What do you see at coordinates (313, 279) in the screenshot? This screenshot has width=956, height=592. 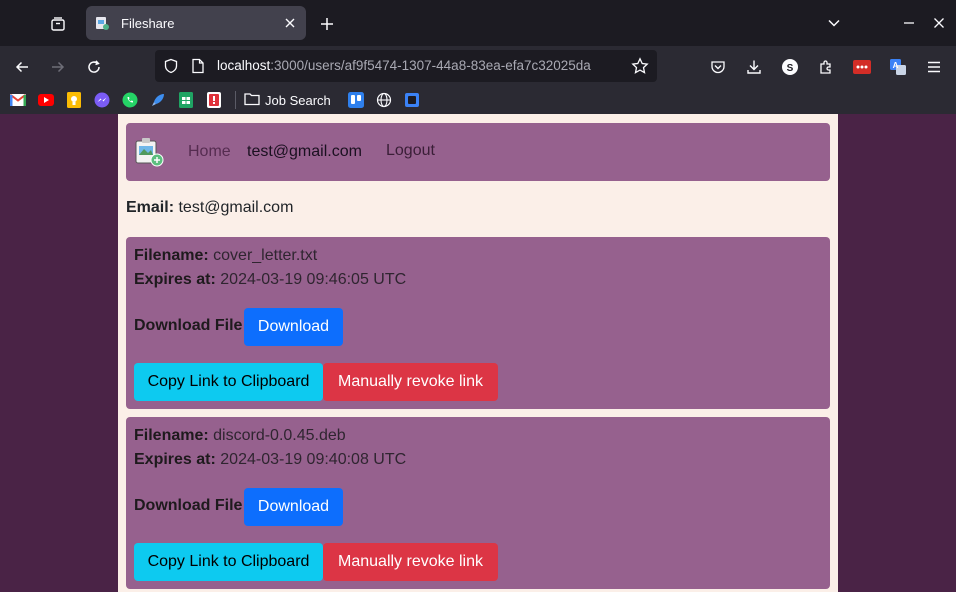 I see `expires-value: 2024-03-19 09:46:05 UTC` at bounding box center [313, 279].